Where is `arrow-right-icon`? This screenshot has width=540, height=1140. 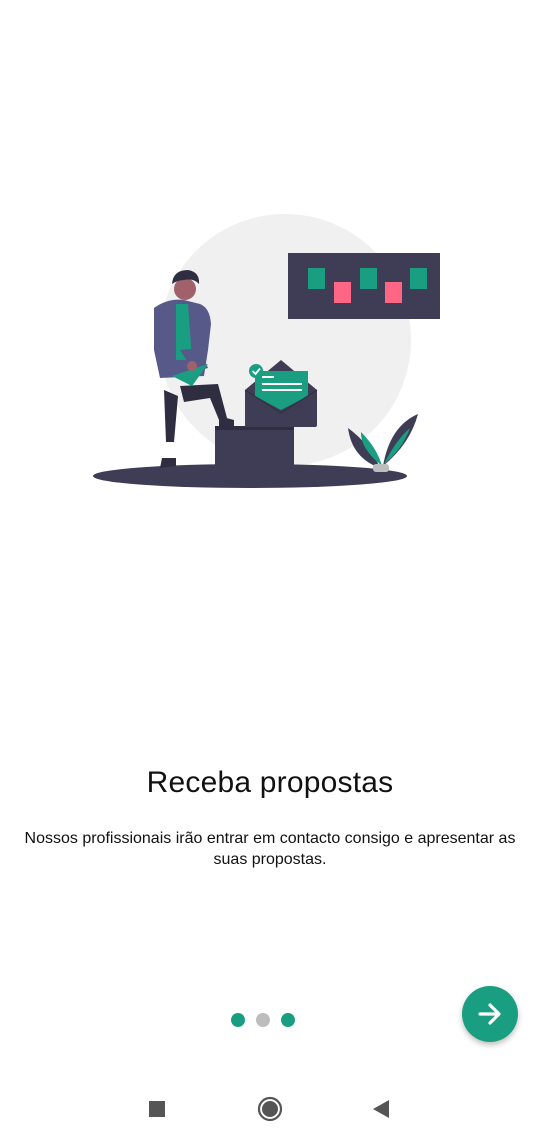
arrow-right-icon is located at coordinates (489, 1014).